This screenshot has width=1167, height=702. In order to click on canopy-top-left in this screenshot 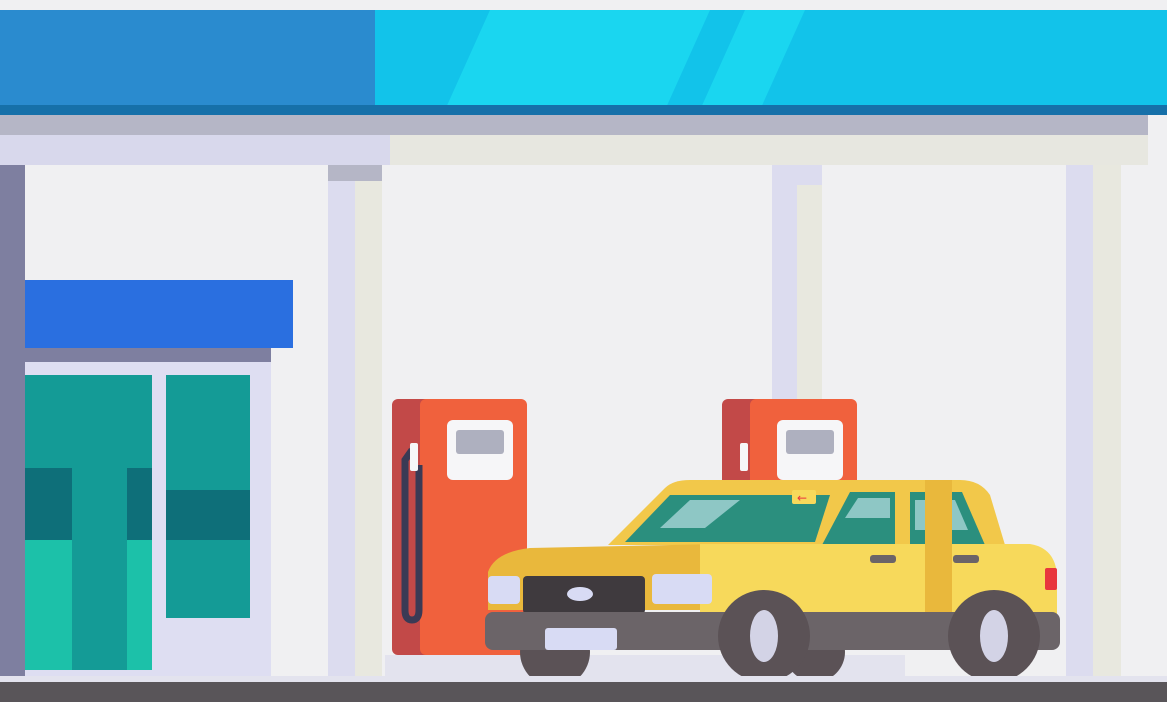, I will do `click(187, 60)`.